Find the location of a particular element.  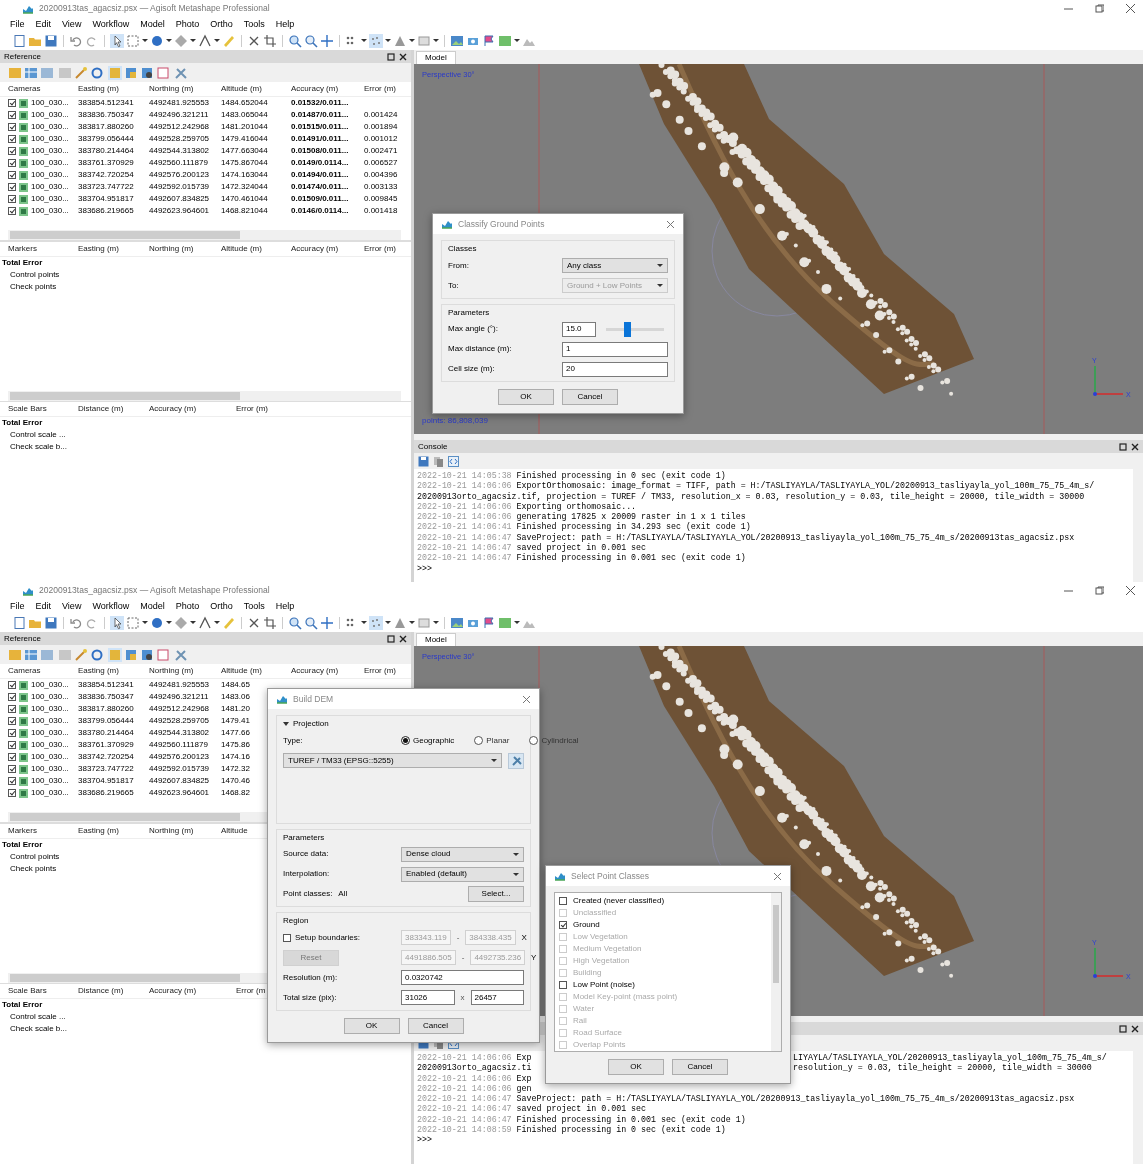

settings-button is located at coordinates (516, 760).